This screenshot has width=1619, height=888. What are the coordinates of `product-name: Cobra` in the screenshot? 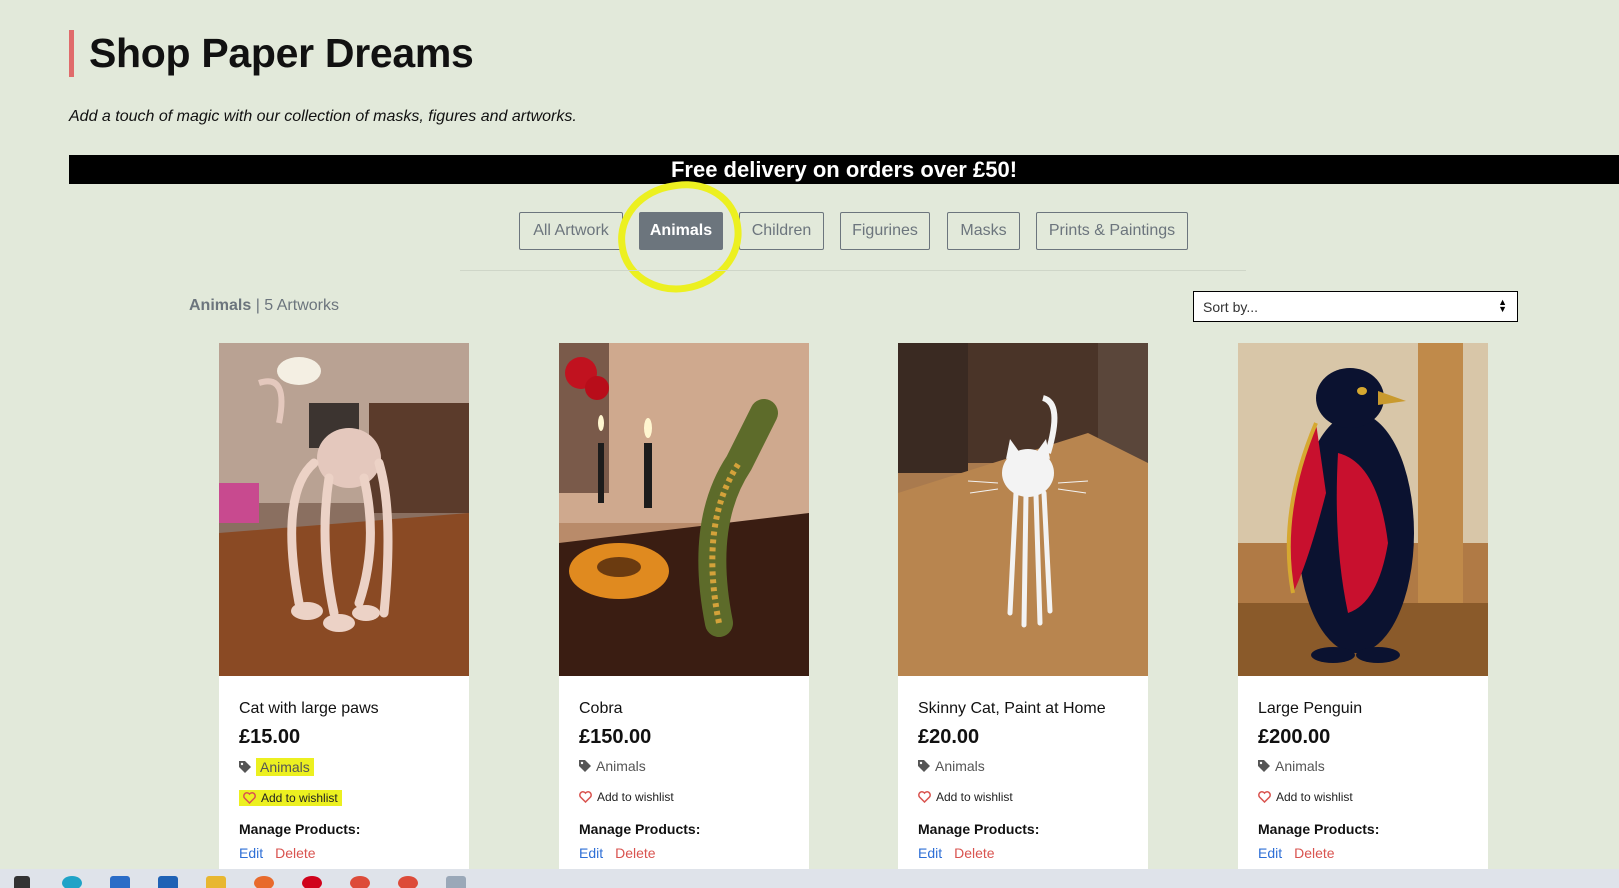 It's located at (601, 709).